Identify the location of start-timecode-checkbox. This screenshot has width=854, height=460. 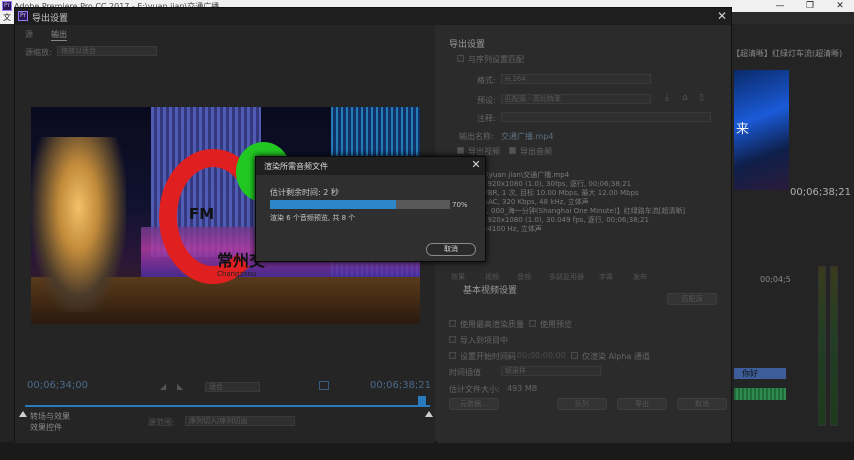
(452, 355).